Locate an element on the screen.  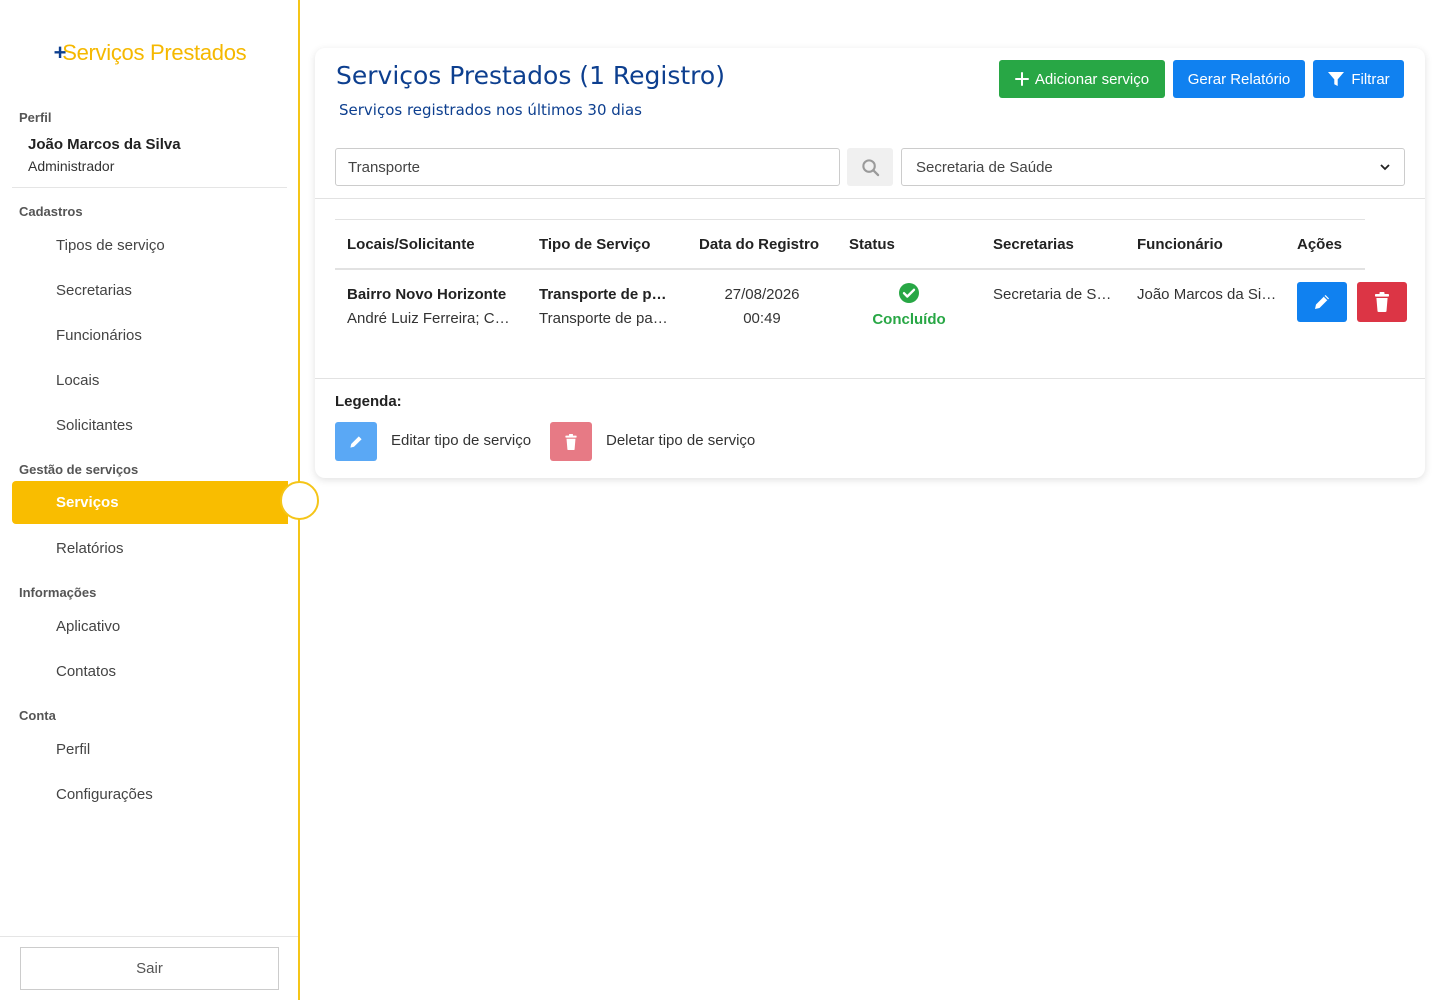
sidebar-footer-divider is located at coordinates (149, 936).